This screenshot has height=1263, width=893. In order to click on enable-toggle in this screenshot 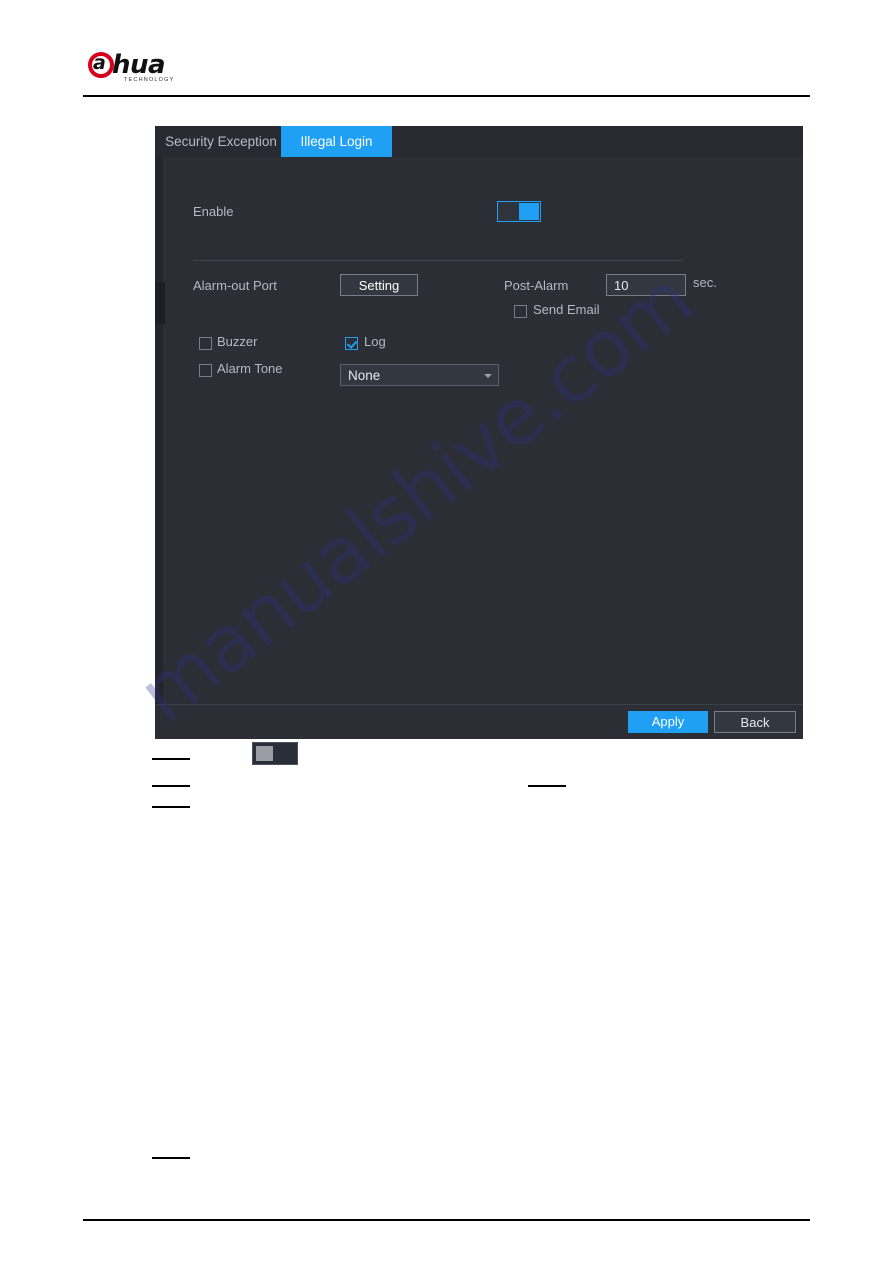, I will do `click(519, 211)`.